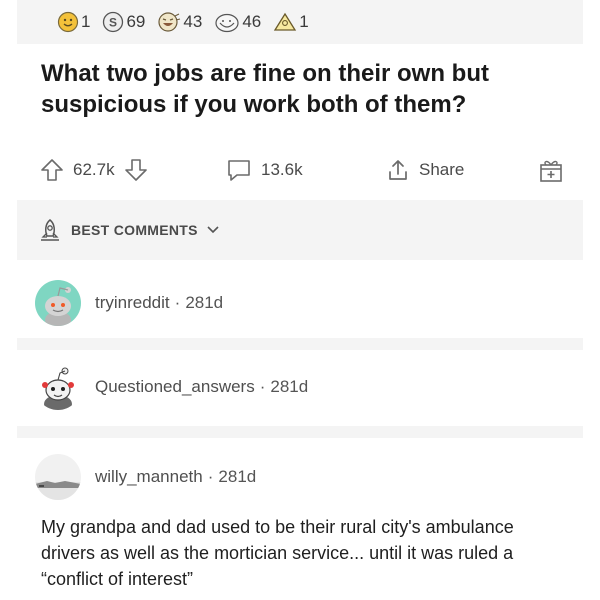  I want to click on comment-author: tryinreddit, so click(132, 302).